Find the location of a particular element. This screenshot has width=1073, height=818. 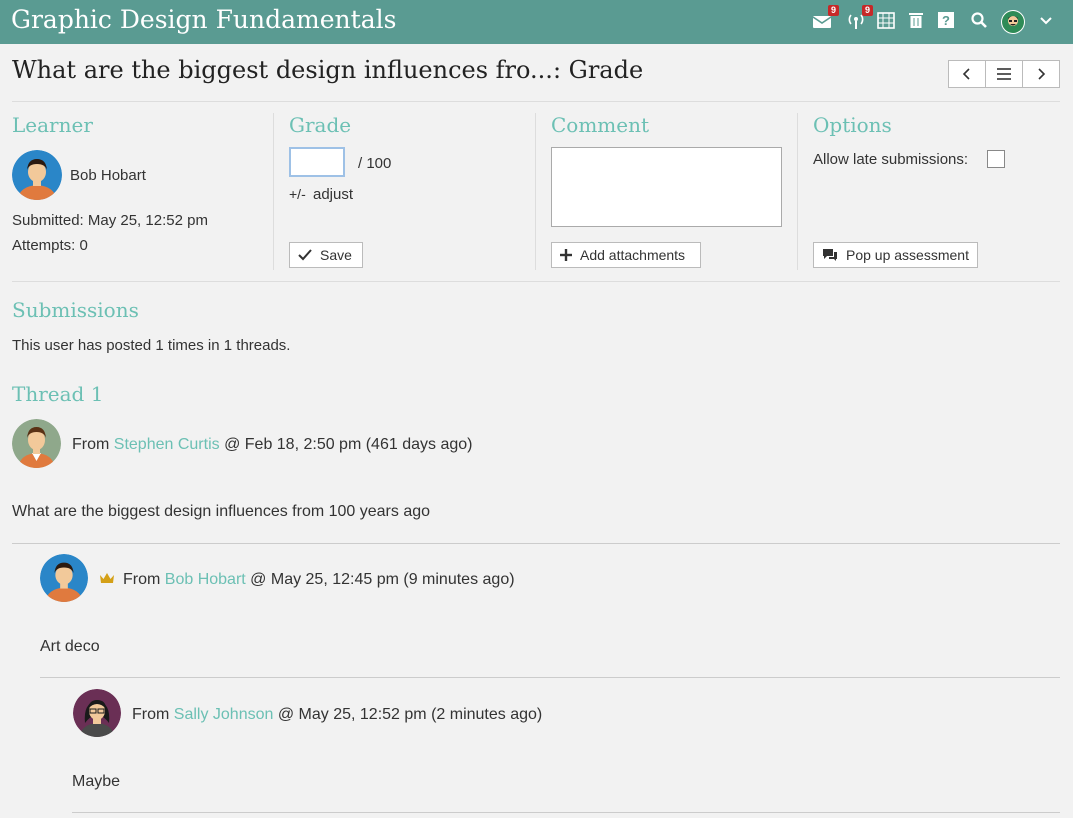

submissions-heading: Submissions is located at coordinates (75, 310).